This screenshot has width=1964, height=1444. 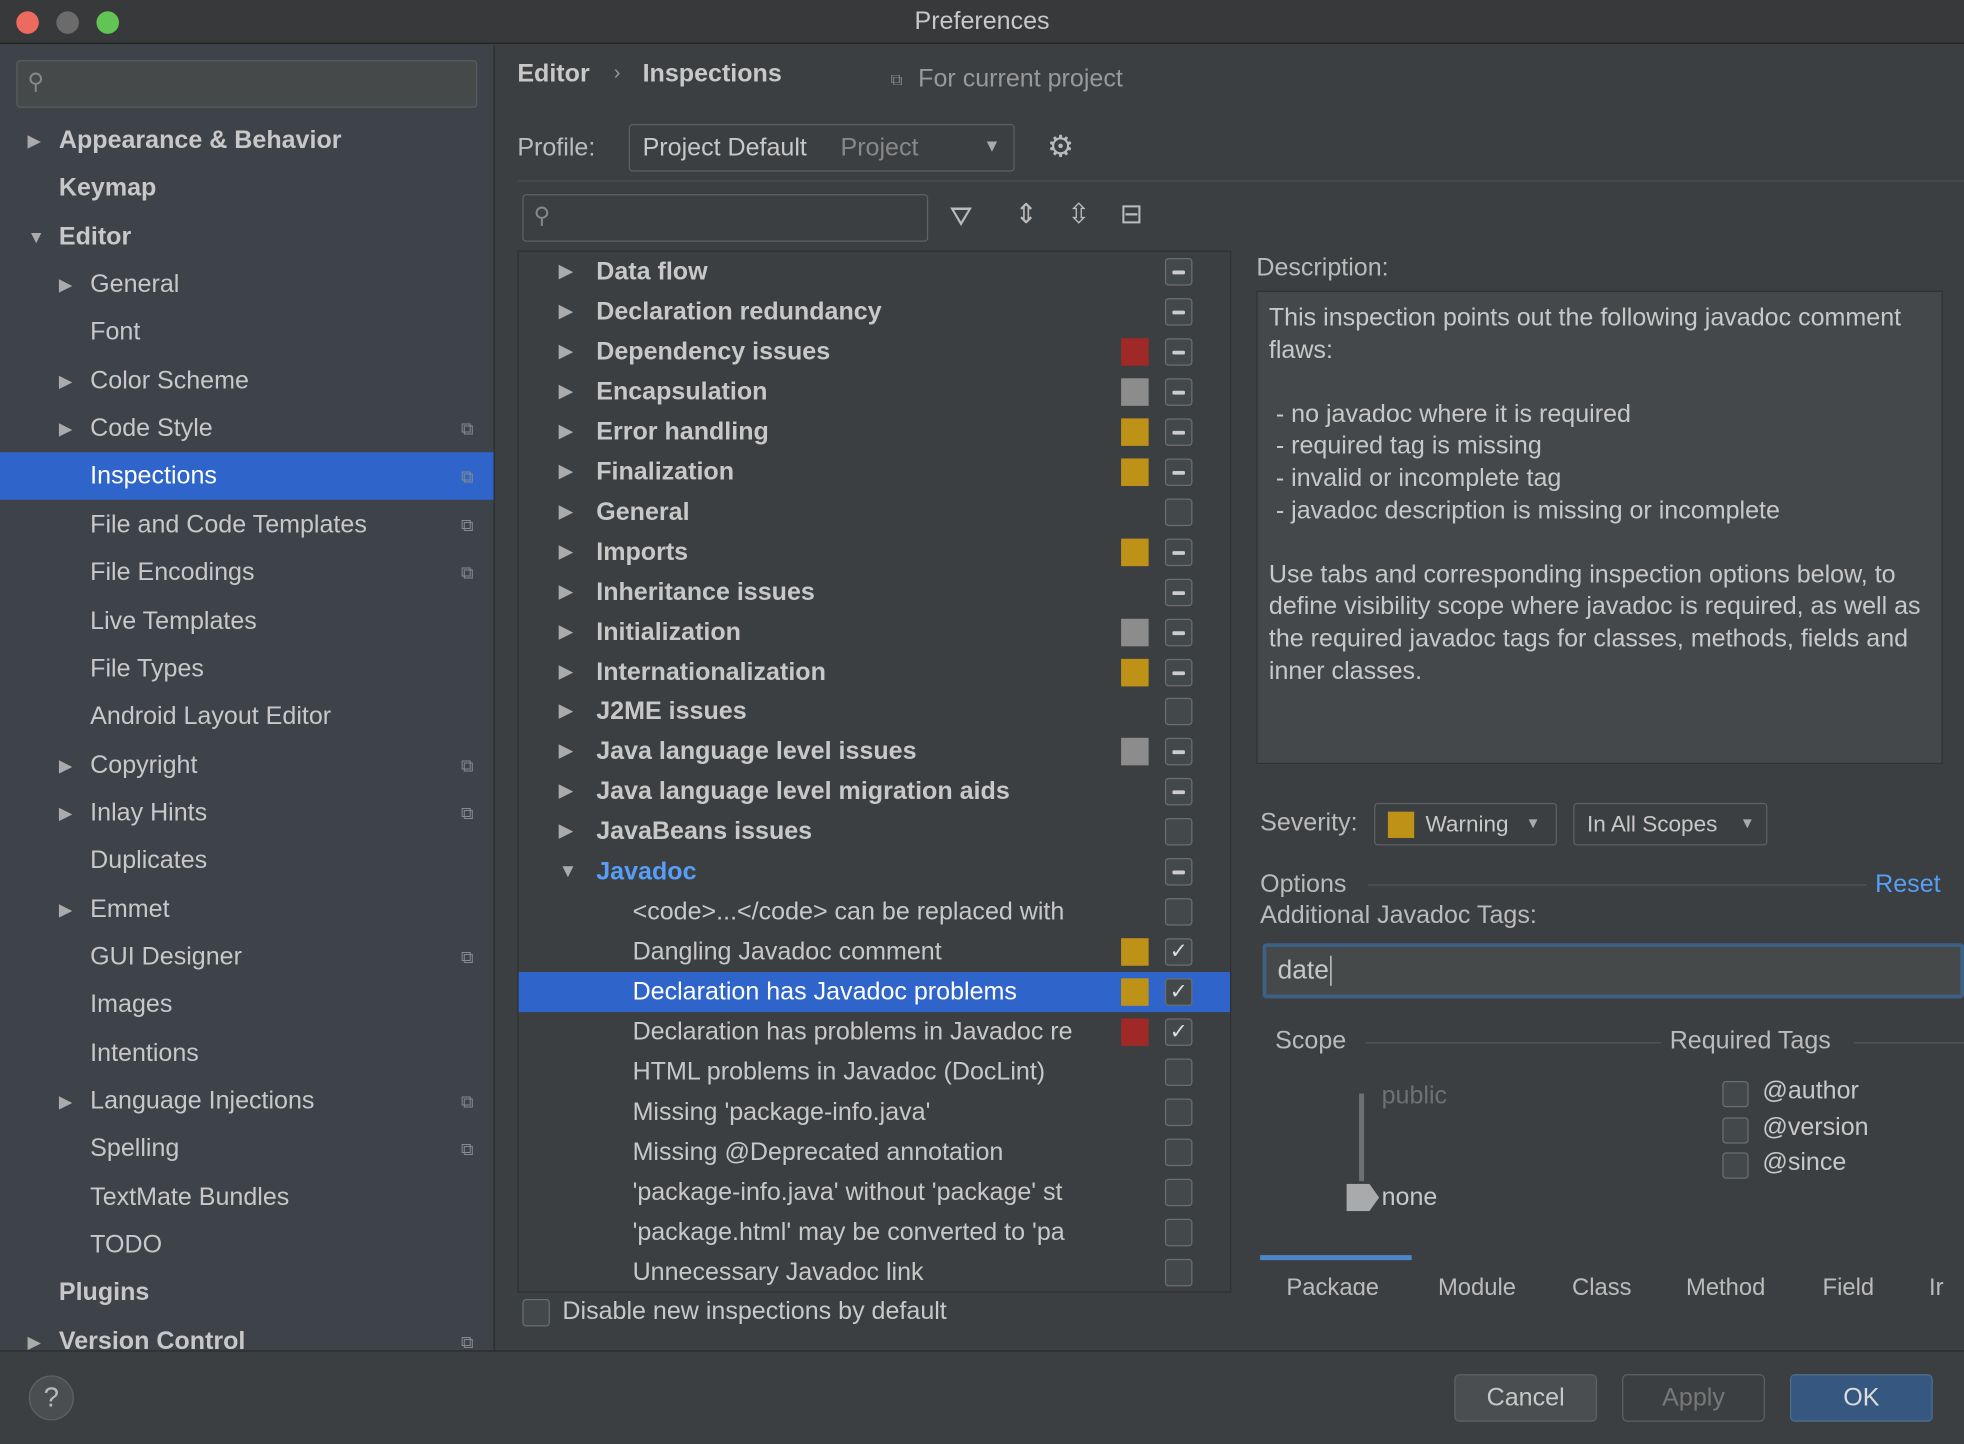 I want to click on sidebar-item-file-and-code-templates: File and Code Templates ⧉, so click(x=247, y=525).